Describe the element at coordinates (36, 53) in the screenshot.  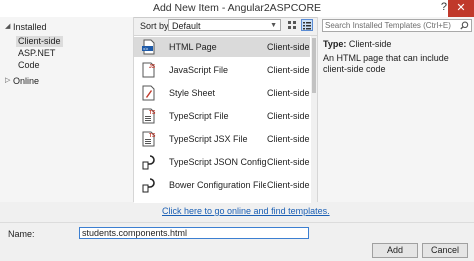
I see `tree-node-aspnet: ASP.NET` at that location.